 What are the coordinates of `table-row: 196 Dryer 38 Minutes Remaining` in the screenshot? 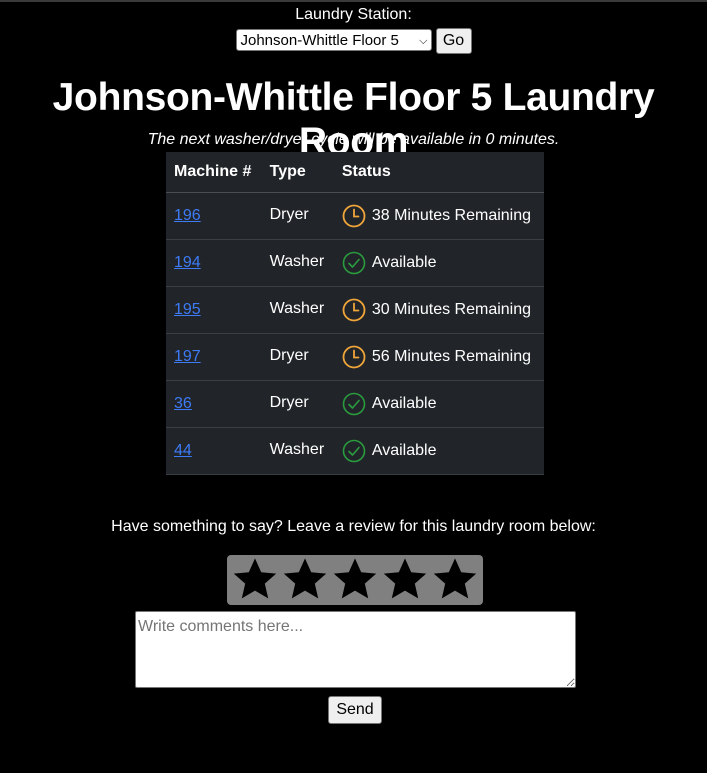 It's located at (355, 215).